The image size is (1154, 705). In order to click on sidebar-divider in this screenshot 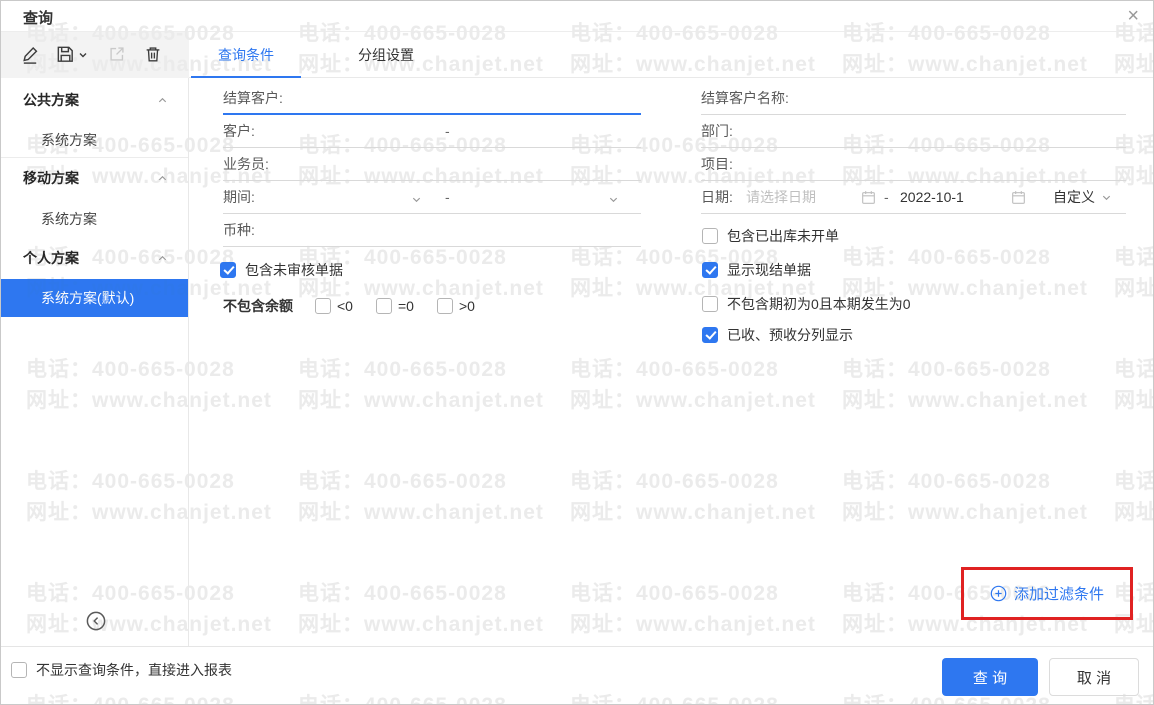, I will do `click(94, 157)`.